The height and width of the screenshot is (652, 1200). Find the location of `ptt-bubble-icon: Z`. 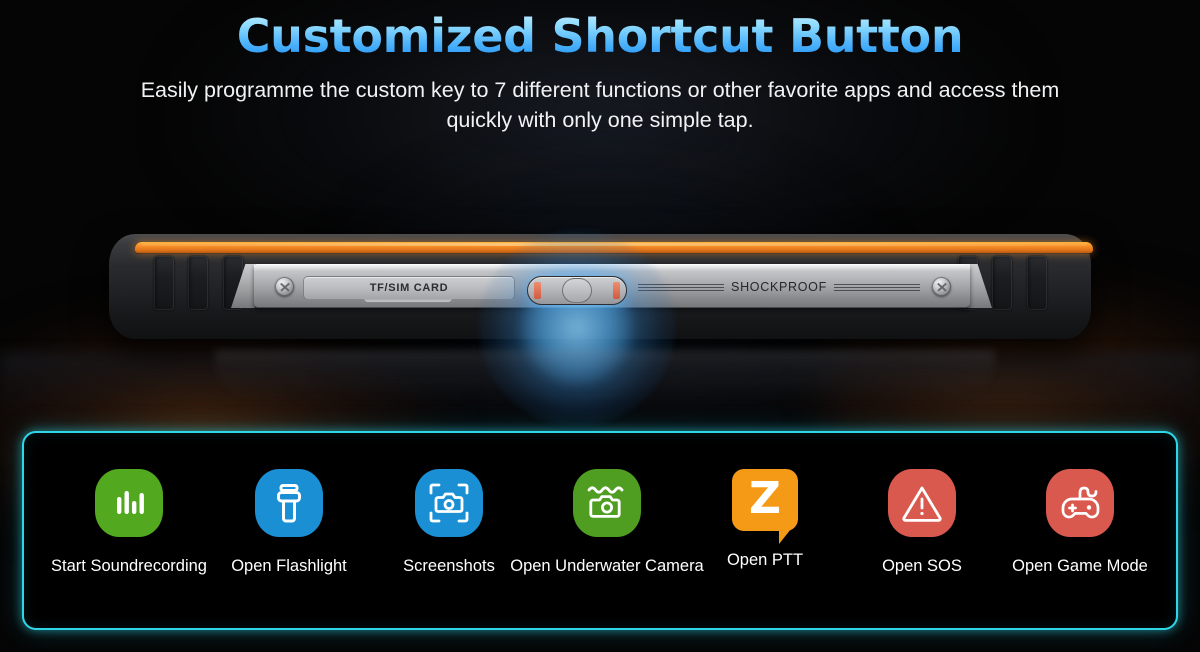

ptt-bubble-icon: Z is located at coordinates (765, 506).